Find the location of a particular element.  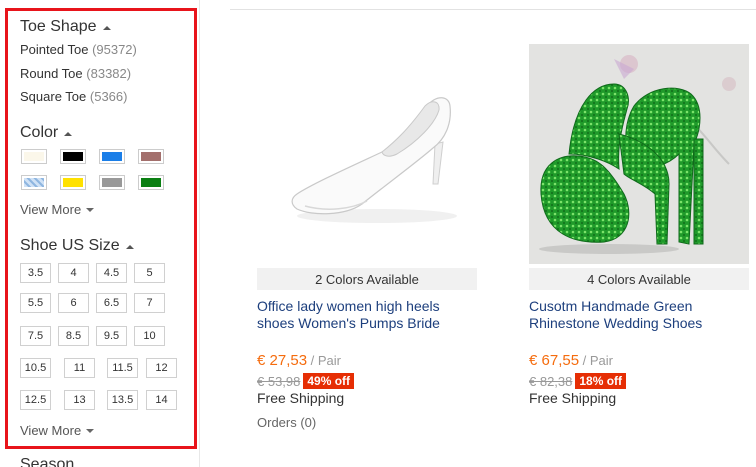

color-heading: Color is located at coordinates (46, 133).